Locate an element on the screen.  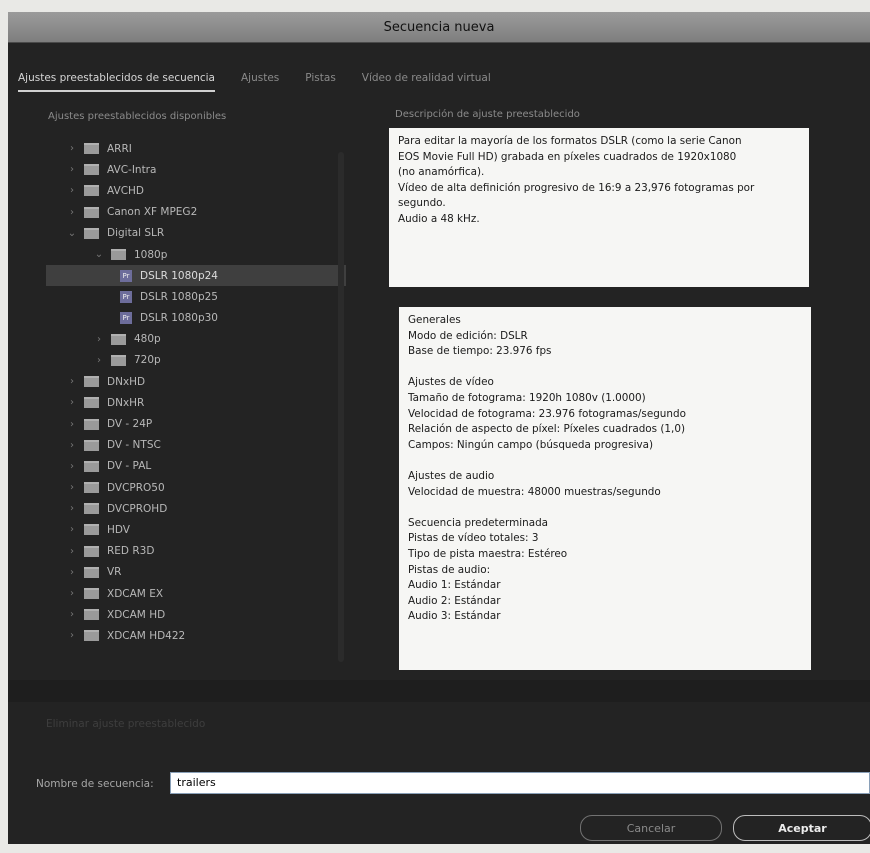
folder-item: › DNxHR is located at coordinates (196, 402).